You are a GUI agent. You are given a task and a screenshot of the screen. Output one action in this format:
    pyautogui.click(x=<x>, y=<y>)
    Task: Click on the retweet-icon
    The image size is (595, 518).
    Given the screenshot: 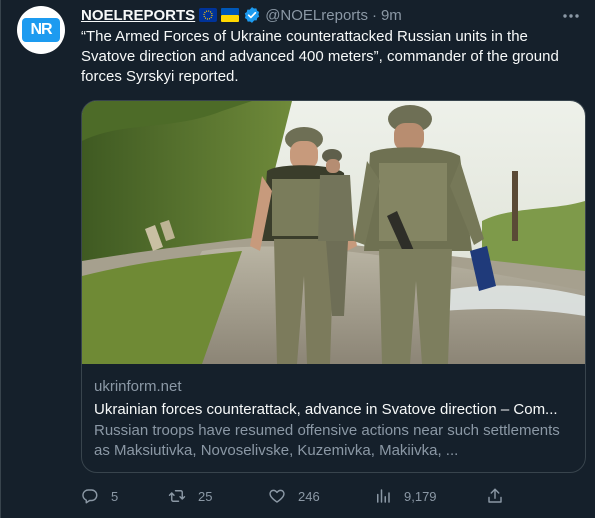 What is the action you would take?
    pyautogui.click(x=177, y=496)
    